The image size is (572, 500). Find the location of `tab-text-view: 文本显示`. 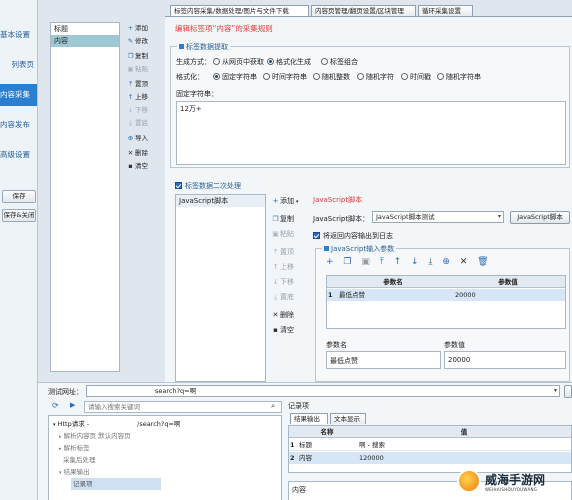

tab-text-view: 文本显示 is located at coordinates (348, 418).